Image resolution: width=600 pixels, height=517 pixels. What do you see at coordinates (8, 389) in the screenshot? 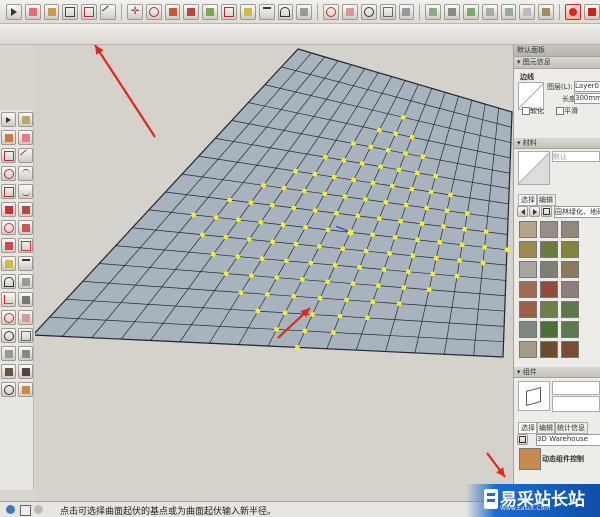
I see `look-around-icon` at bounding box center [8, 389].